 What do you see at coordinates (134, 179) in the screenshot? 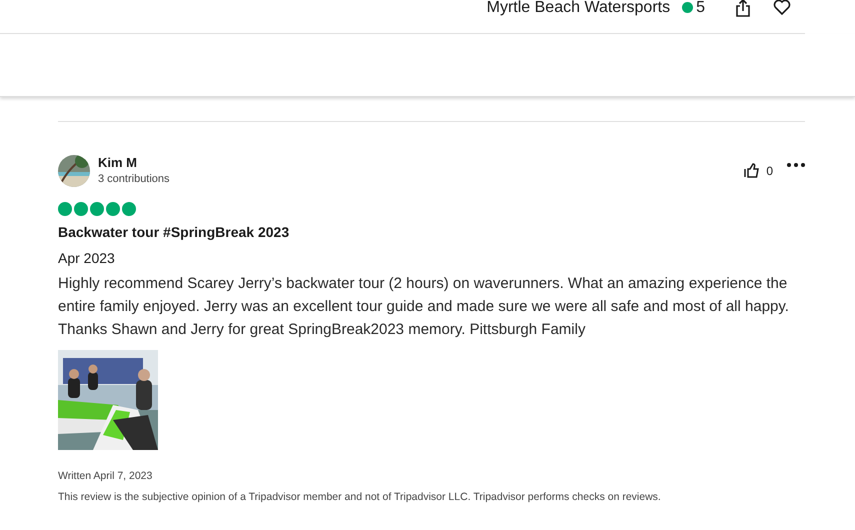
I see `contributions-count: 3 contributions` at bounding box center [134, 179].